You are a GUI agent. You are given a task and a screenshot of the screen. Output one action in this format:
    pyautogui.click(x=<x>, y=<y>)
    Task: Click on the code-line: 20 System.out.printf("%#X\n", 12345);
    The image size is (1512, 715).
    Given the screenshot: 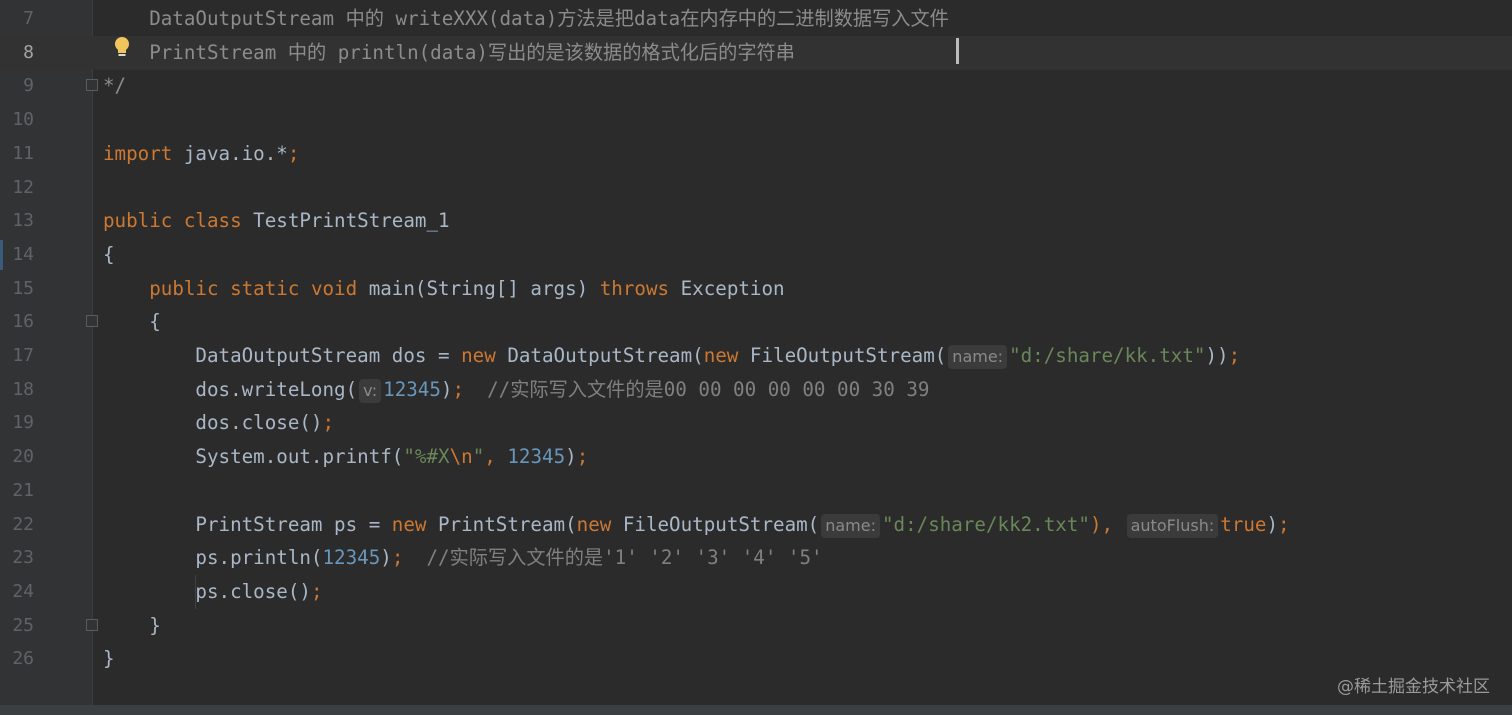 What is the action you would take?
    pyautogui.click(x=756, y=457)
    